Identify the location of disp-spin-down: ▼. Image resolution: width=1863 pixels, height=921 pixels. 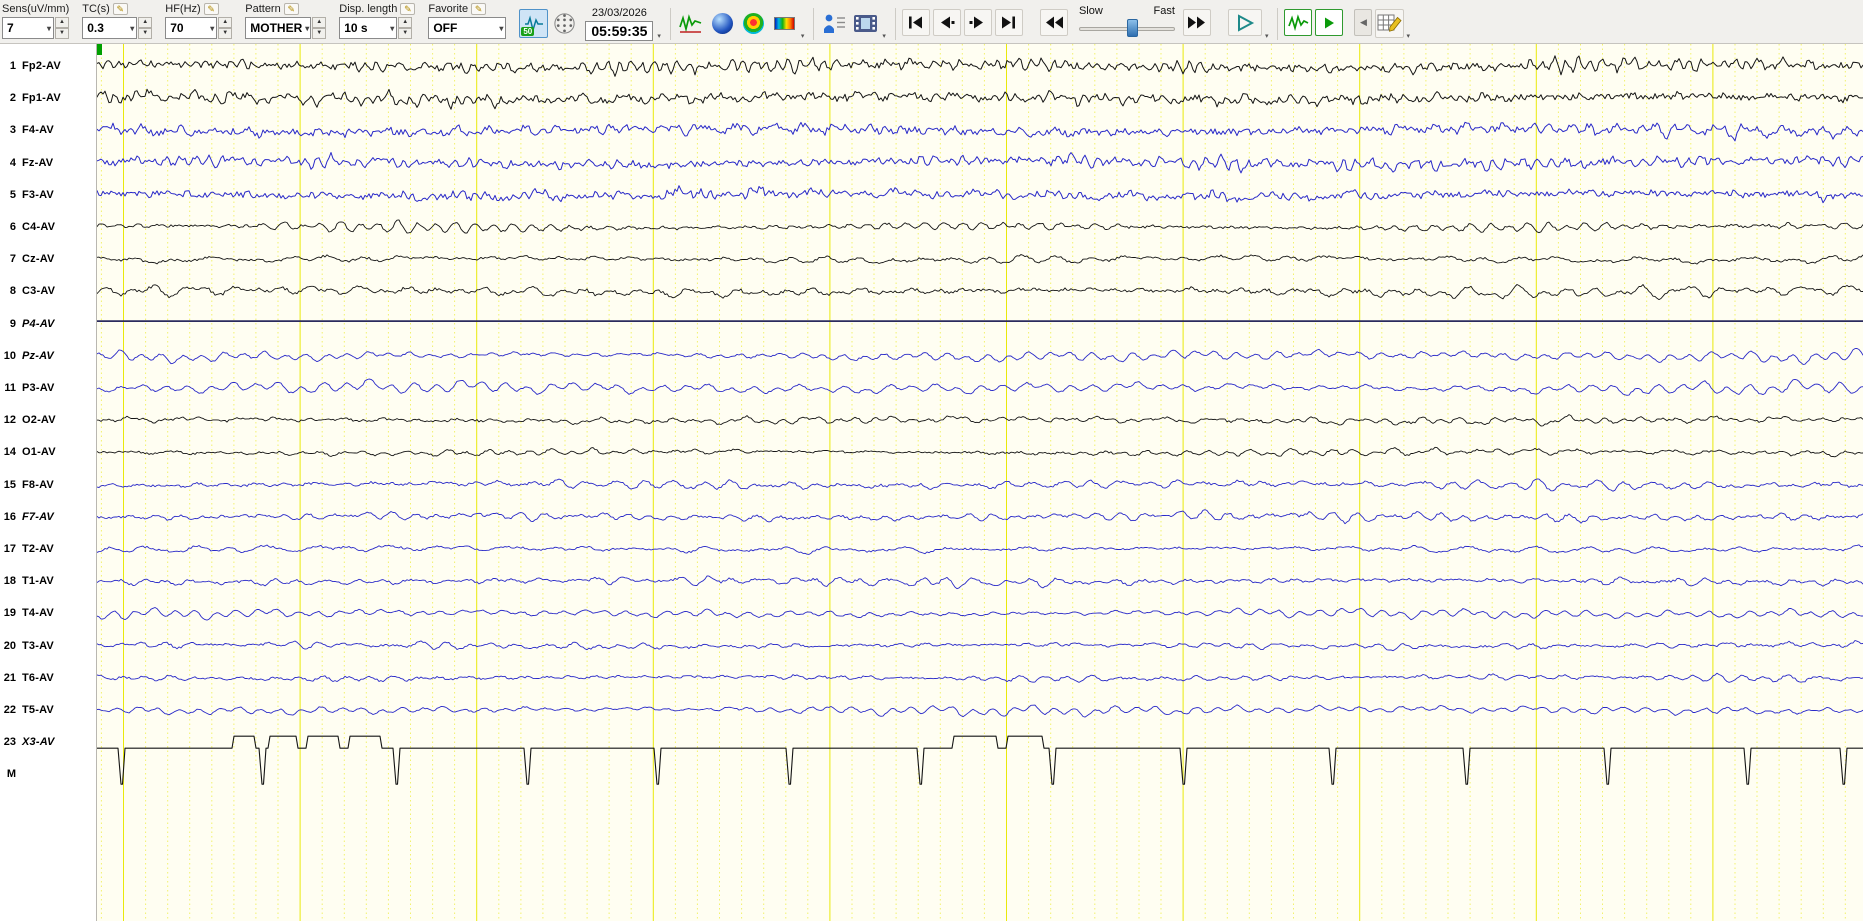
(405, 33).